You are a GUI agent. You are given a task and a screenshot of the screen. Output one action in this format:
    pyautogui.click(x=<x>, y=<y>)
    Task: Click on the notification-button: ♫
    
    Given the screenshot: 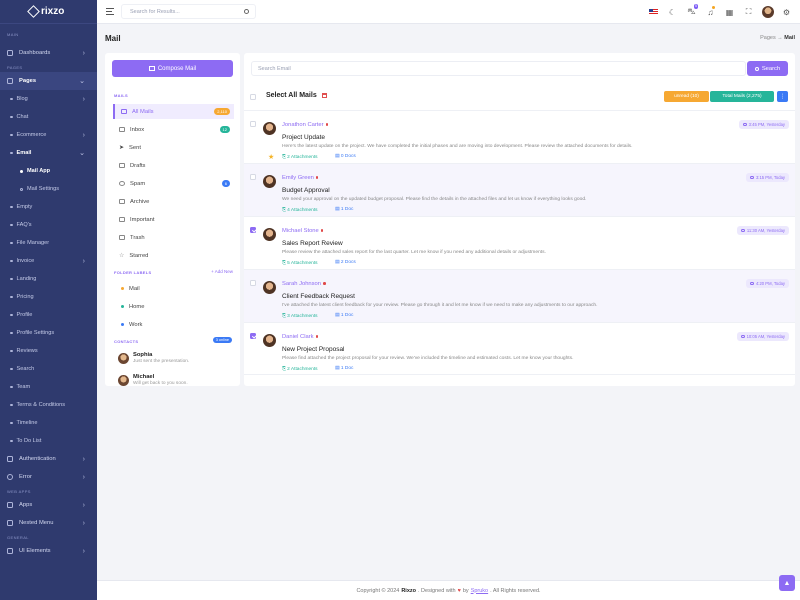 What is the action you would take?
    pyautogui.click(x=710, y=12)
    